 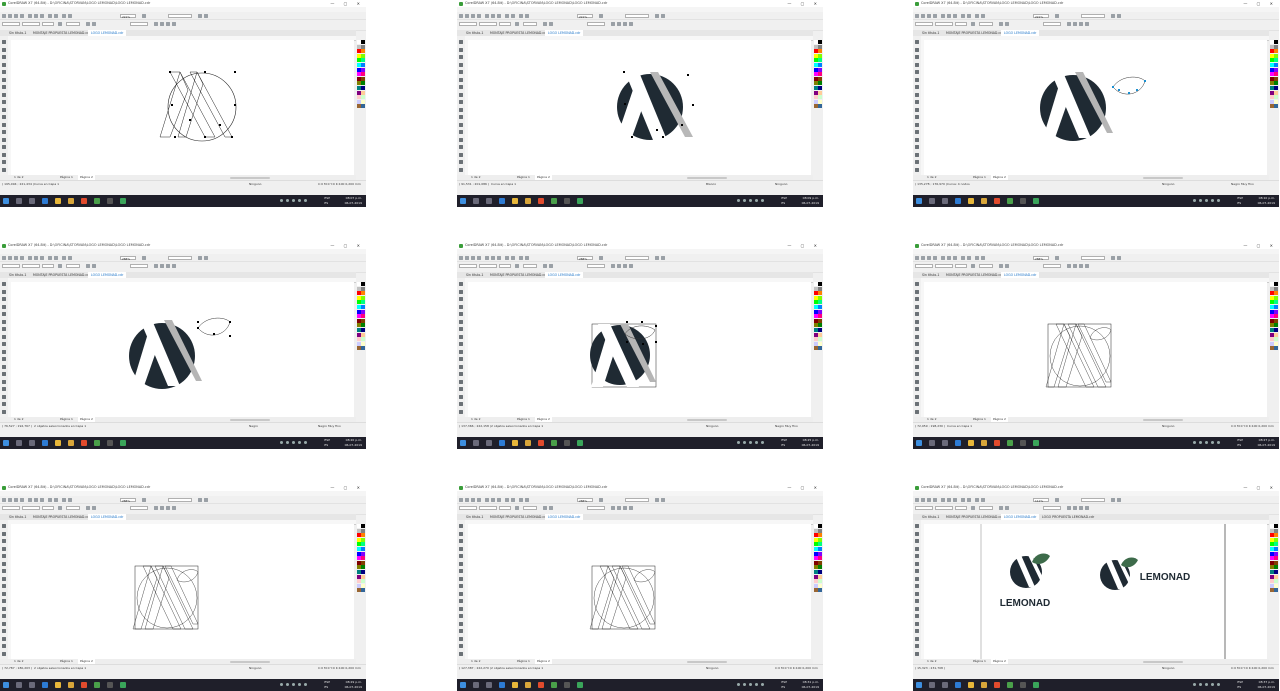 I want to click on artwork: LEMONAD LEMONAD, so click(x=1103, y=591).